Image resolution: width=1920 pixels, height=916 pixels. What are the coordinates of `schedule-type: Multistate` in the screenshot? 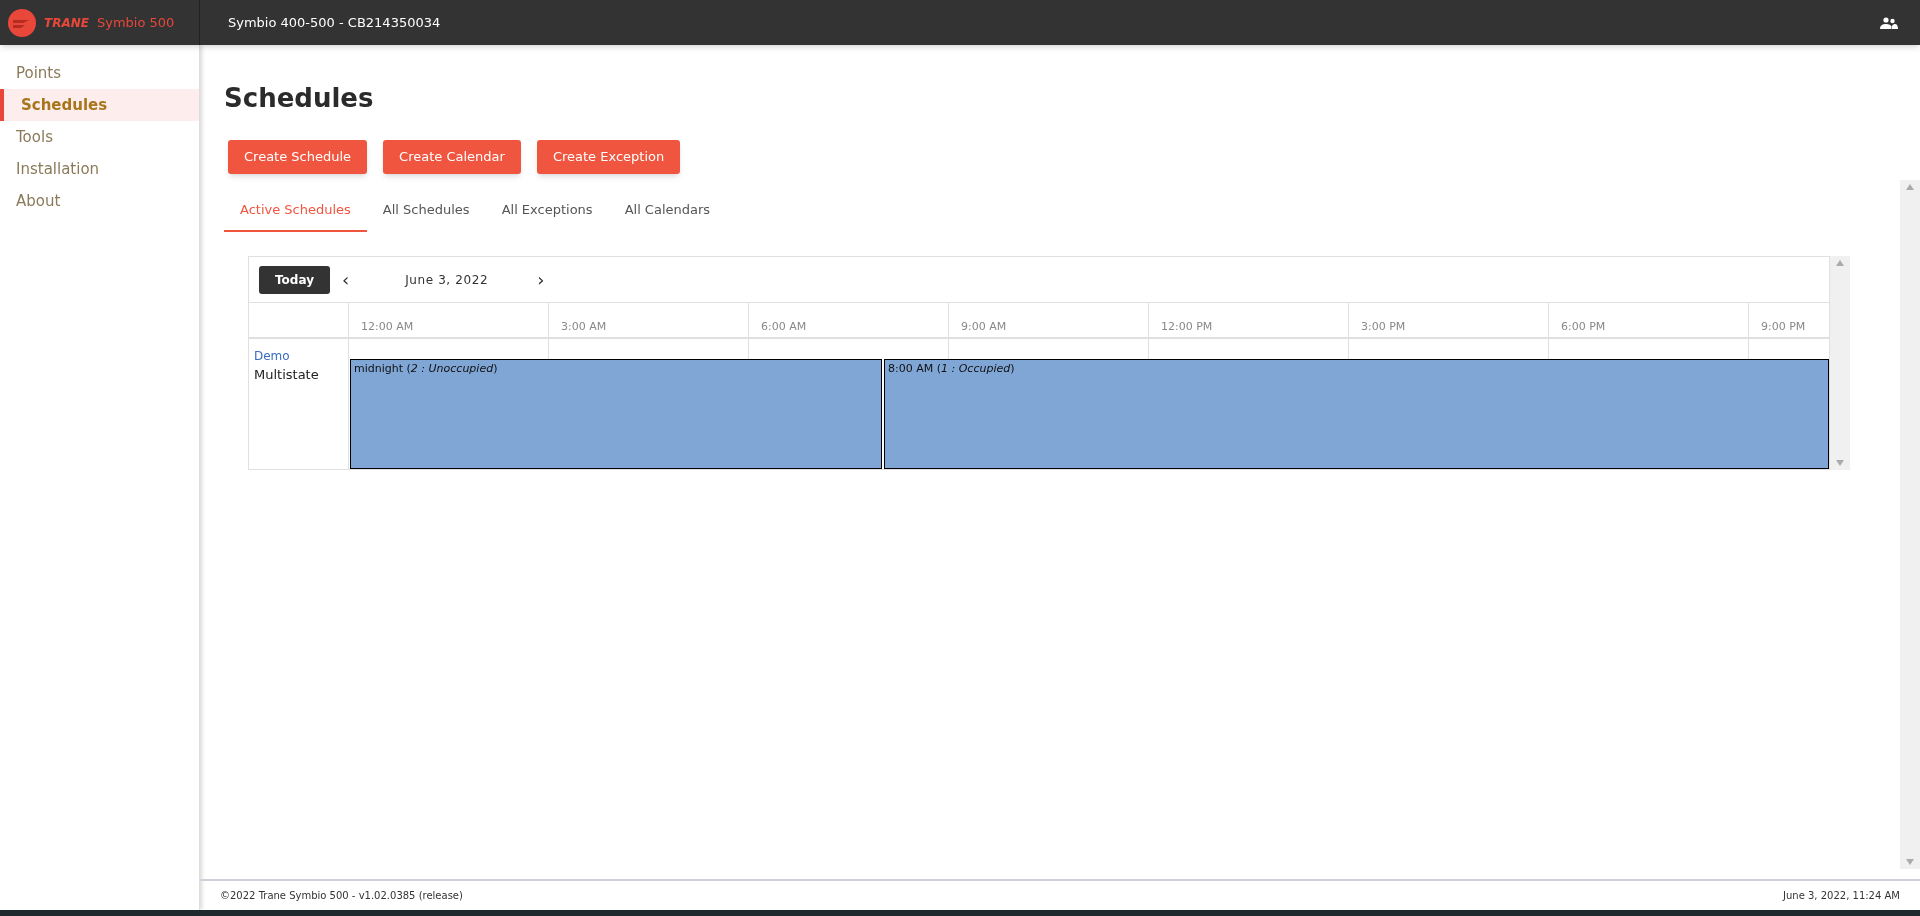 It's located at (287, 375).